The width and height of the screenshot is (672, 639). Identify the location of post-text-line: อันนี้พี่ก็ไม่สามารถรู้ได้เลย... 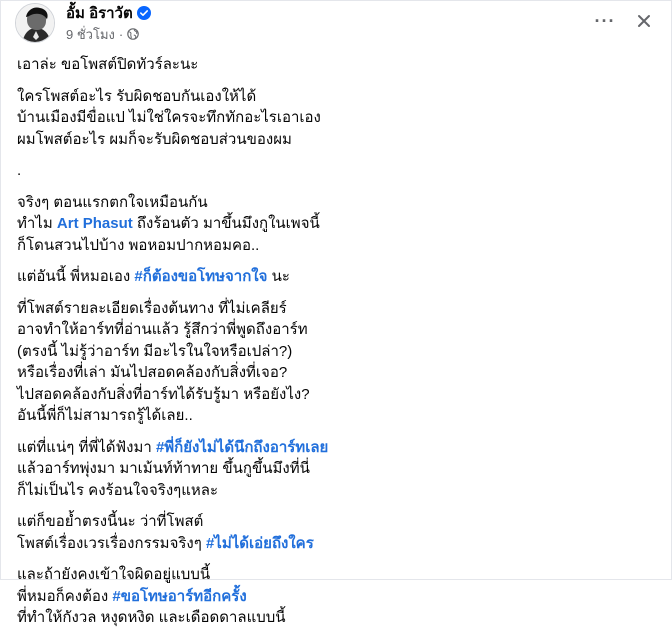
(105, 415).